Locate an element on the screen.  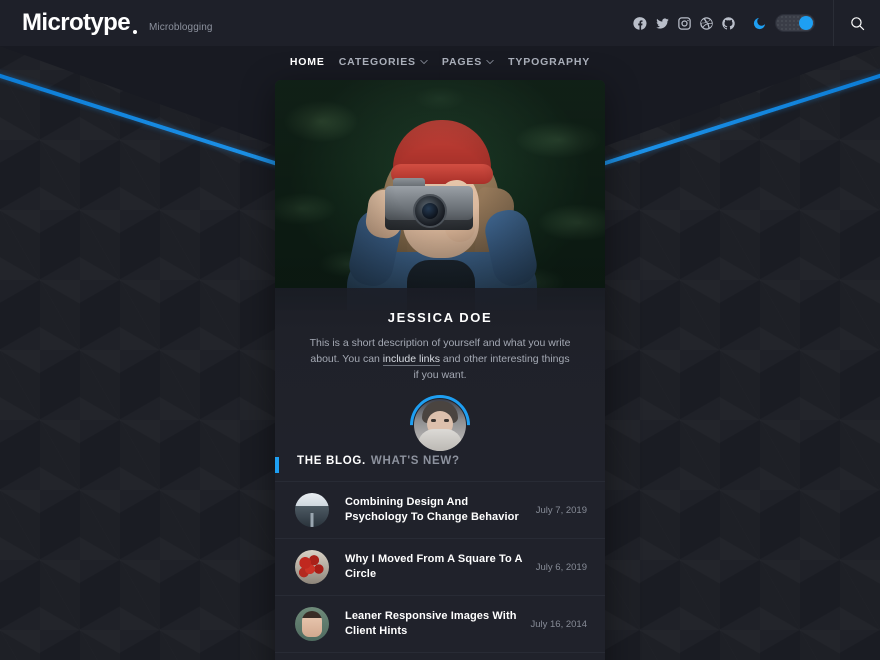
nav-item-label: HOME is located at coordinates (307, 62).